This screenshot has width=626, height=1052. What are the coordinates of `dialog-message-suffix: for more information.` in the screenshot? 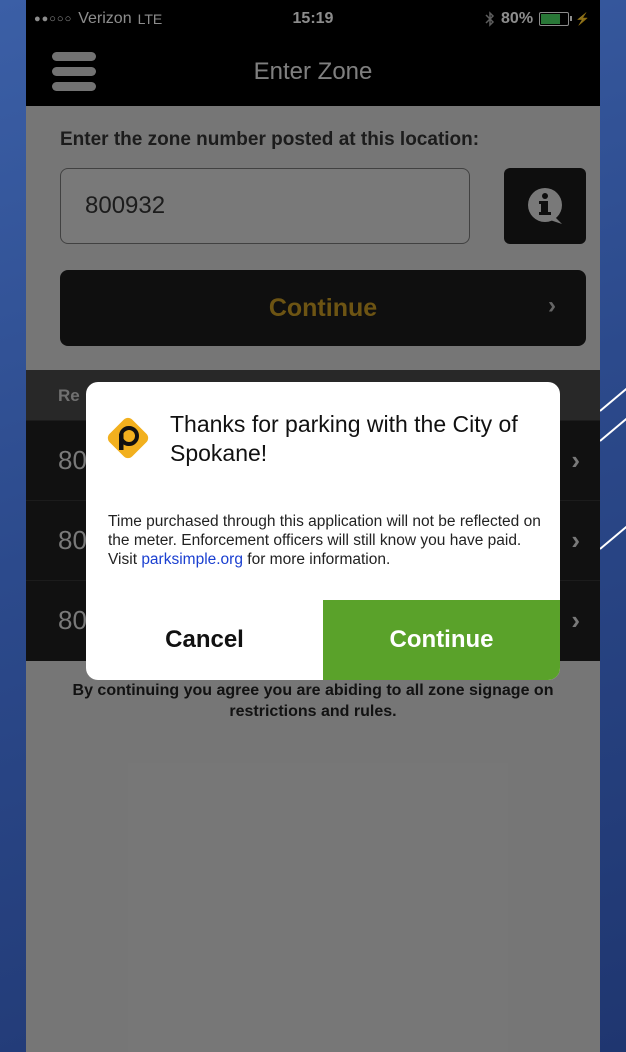 It's located at (316, 559).